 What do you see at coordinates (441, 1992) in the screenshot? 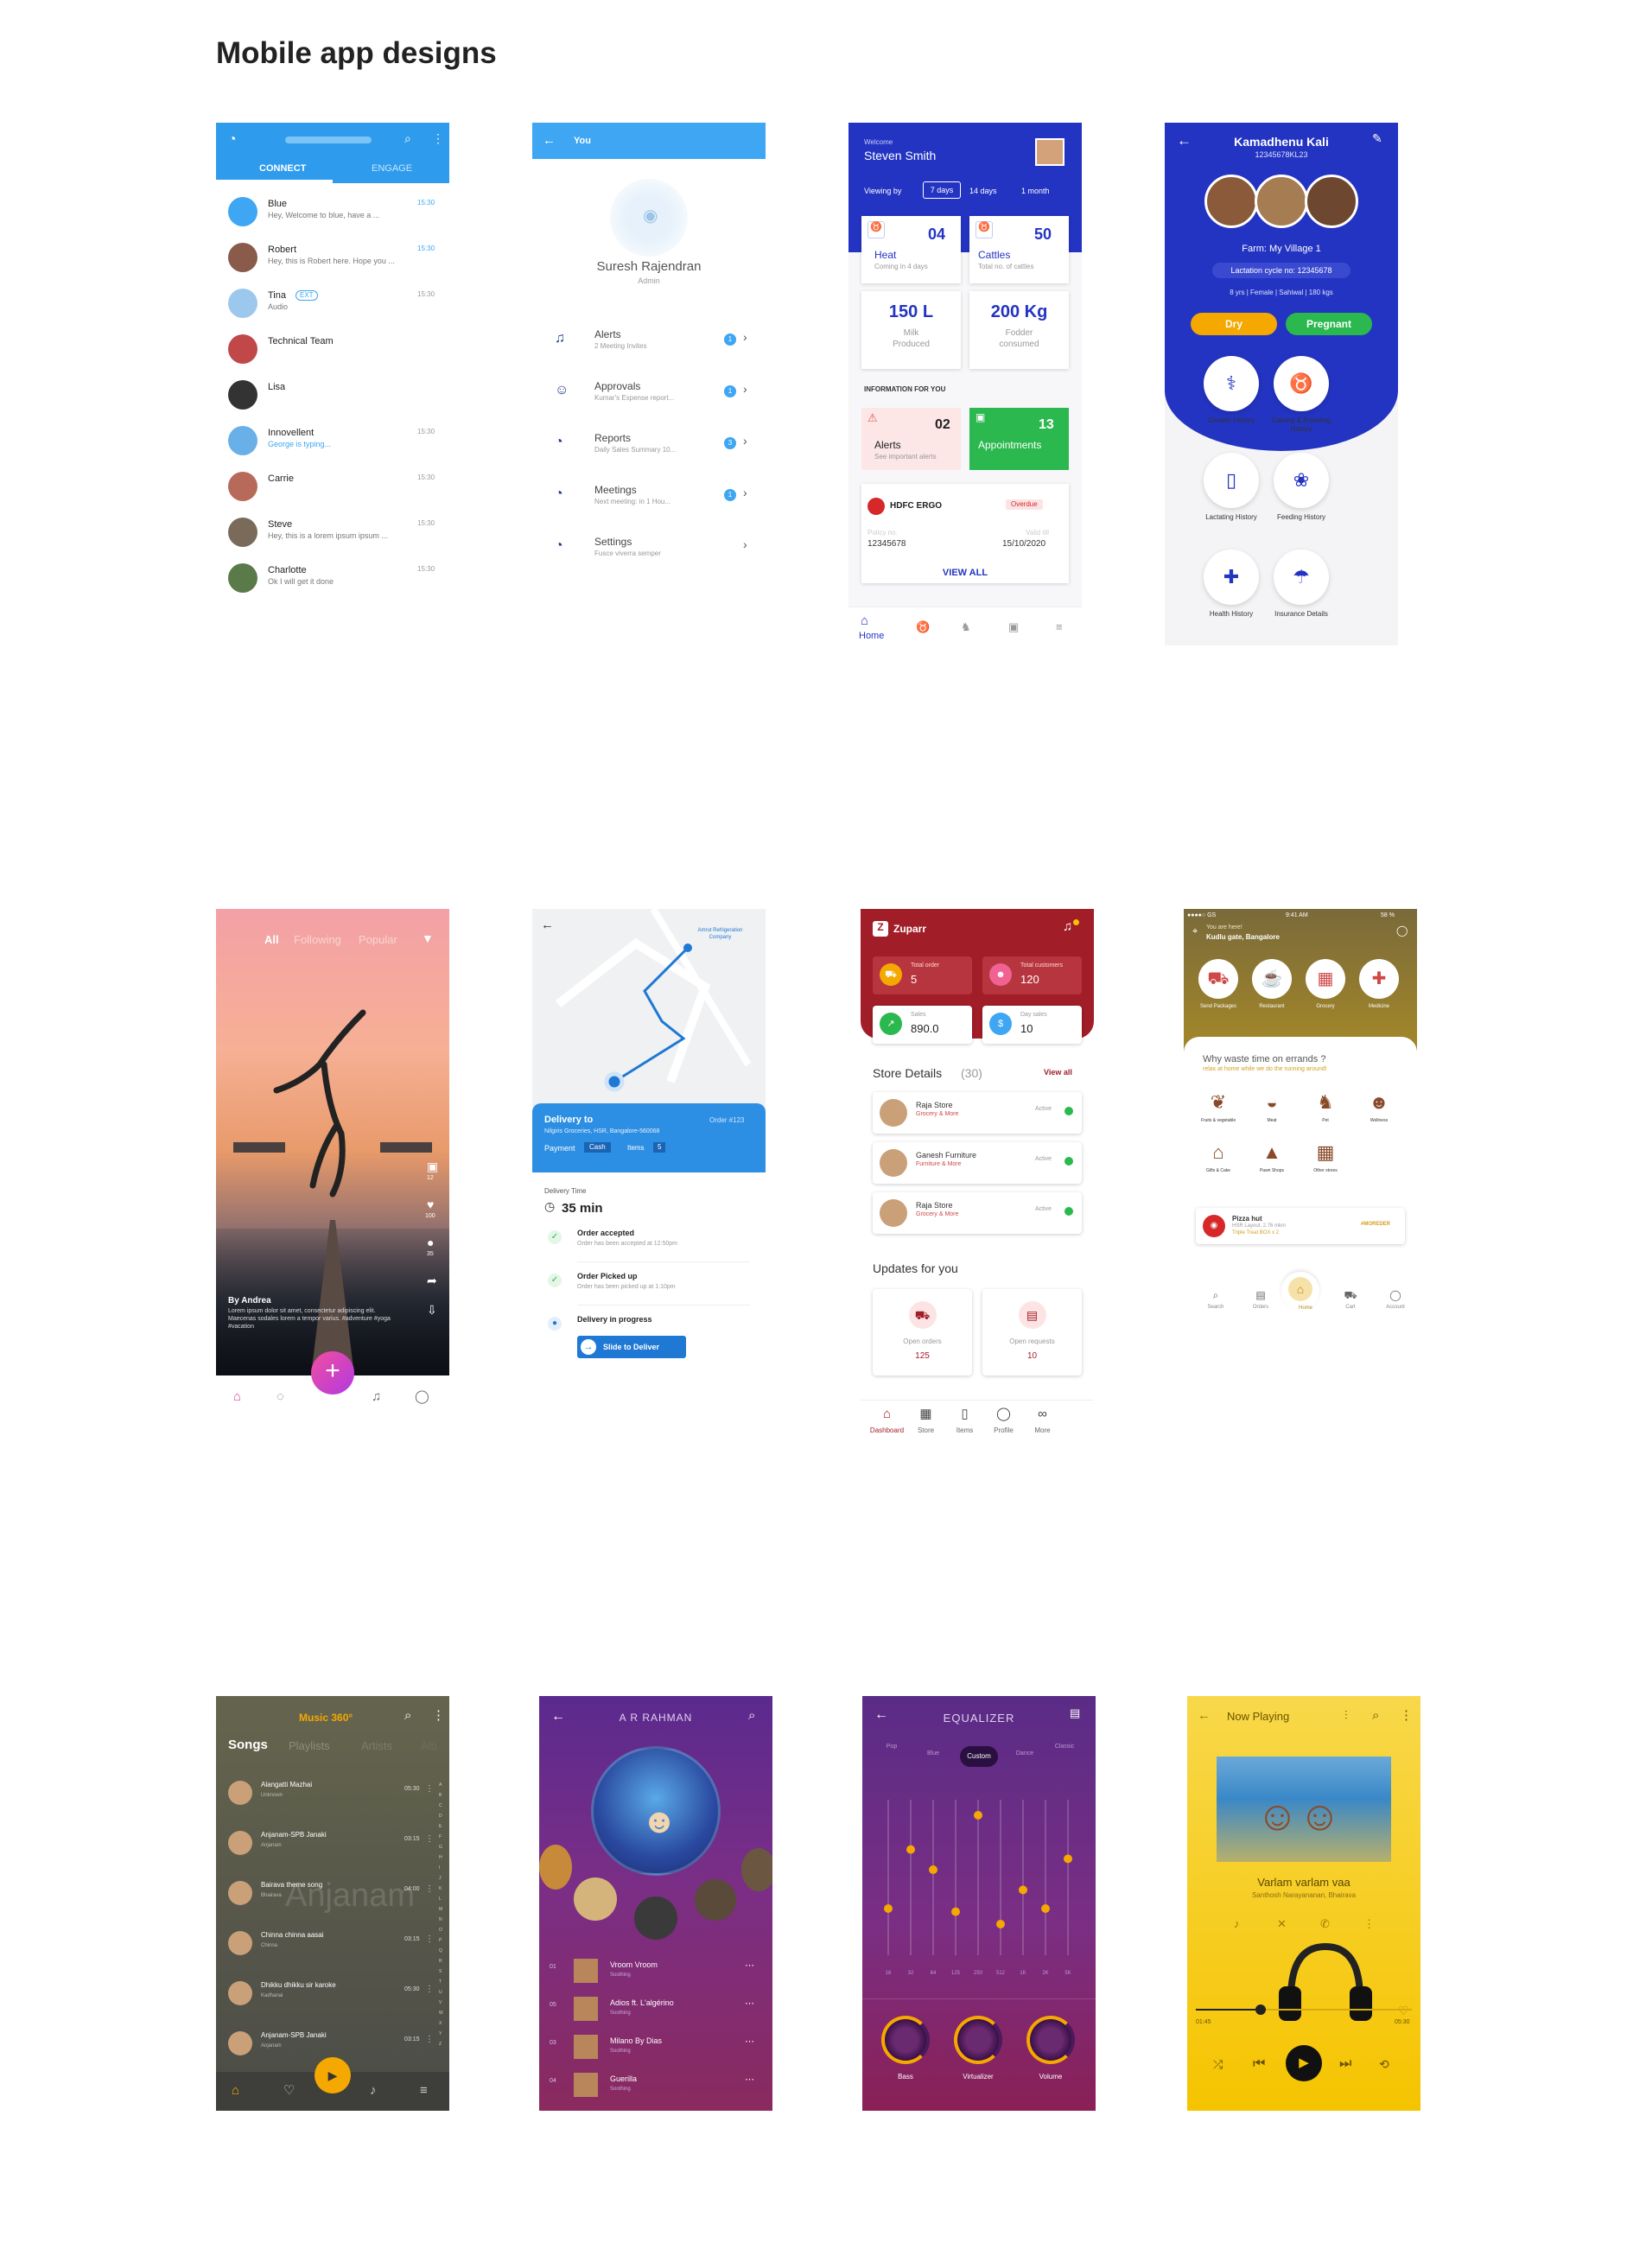
I see `alpha-letter: U` at bounding box center [441, 1992].